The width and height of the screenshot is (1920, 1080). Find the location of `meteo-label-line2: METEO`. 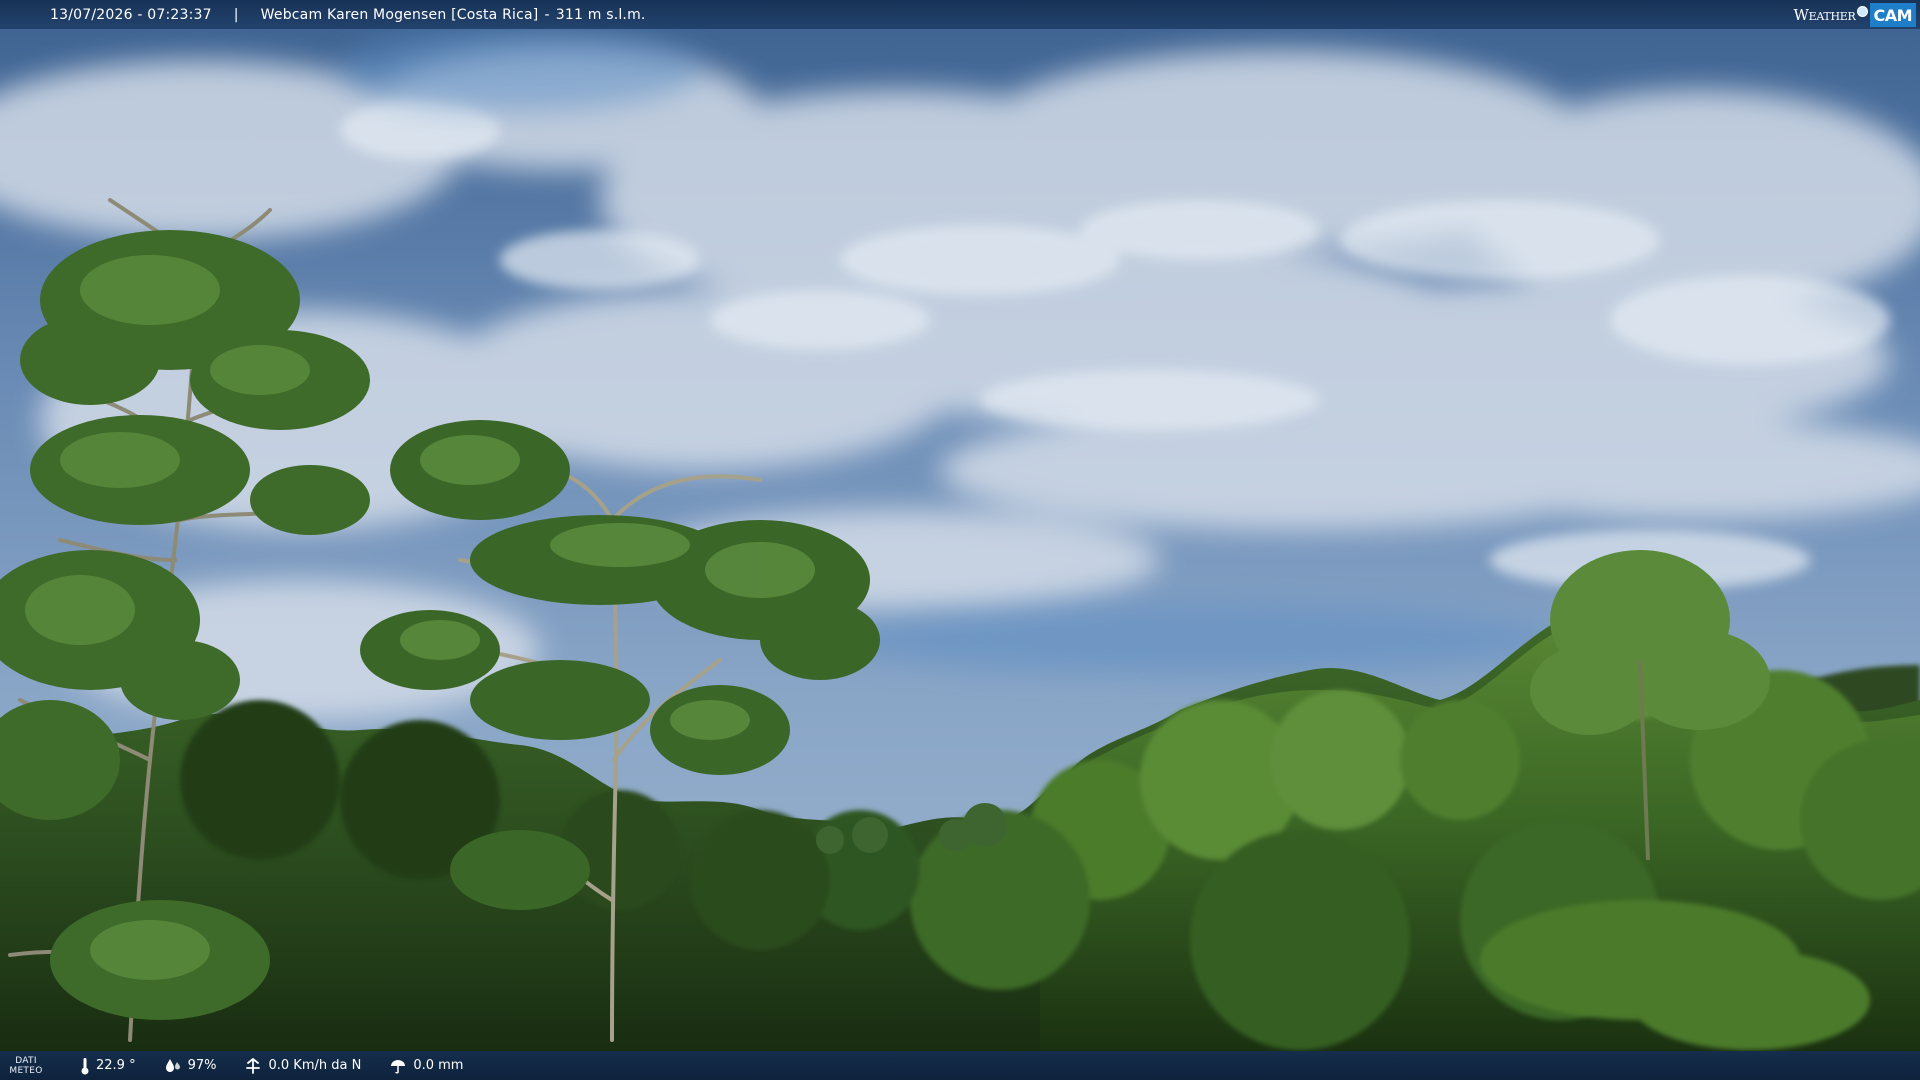

meteo-label-line2: METEO is located at coordinates (26, 1070).